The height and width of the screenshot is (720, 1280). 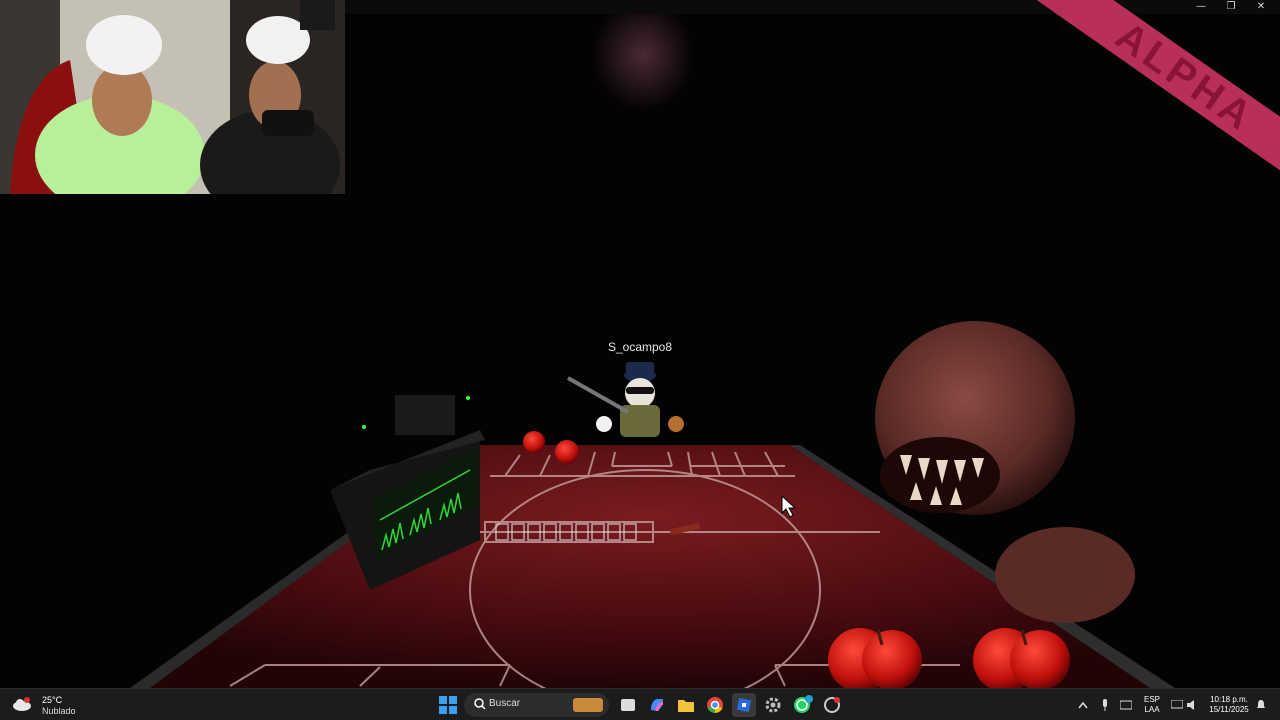 I want to click on widgets-icon, so click(x=628, y=705).